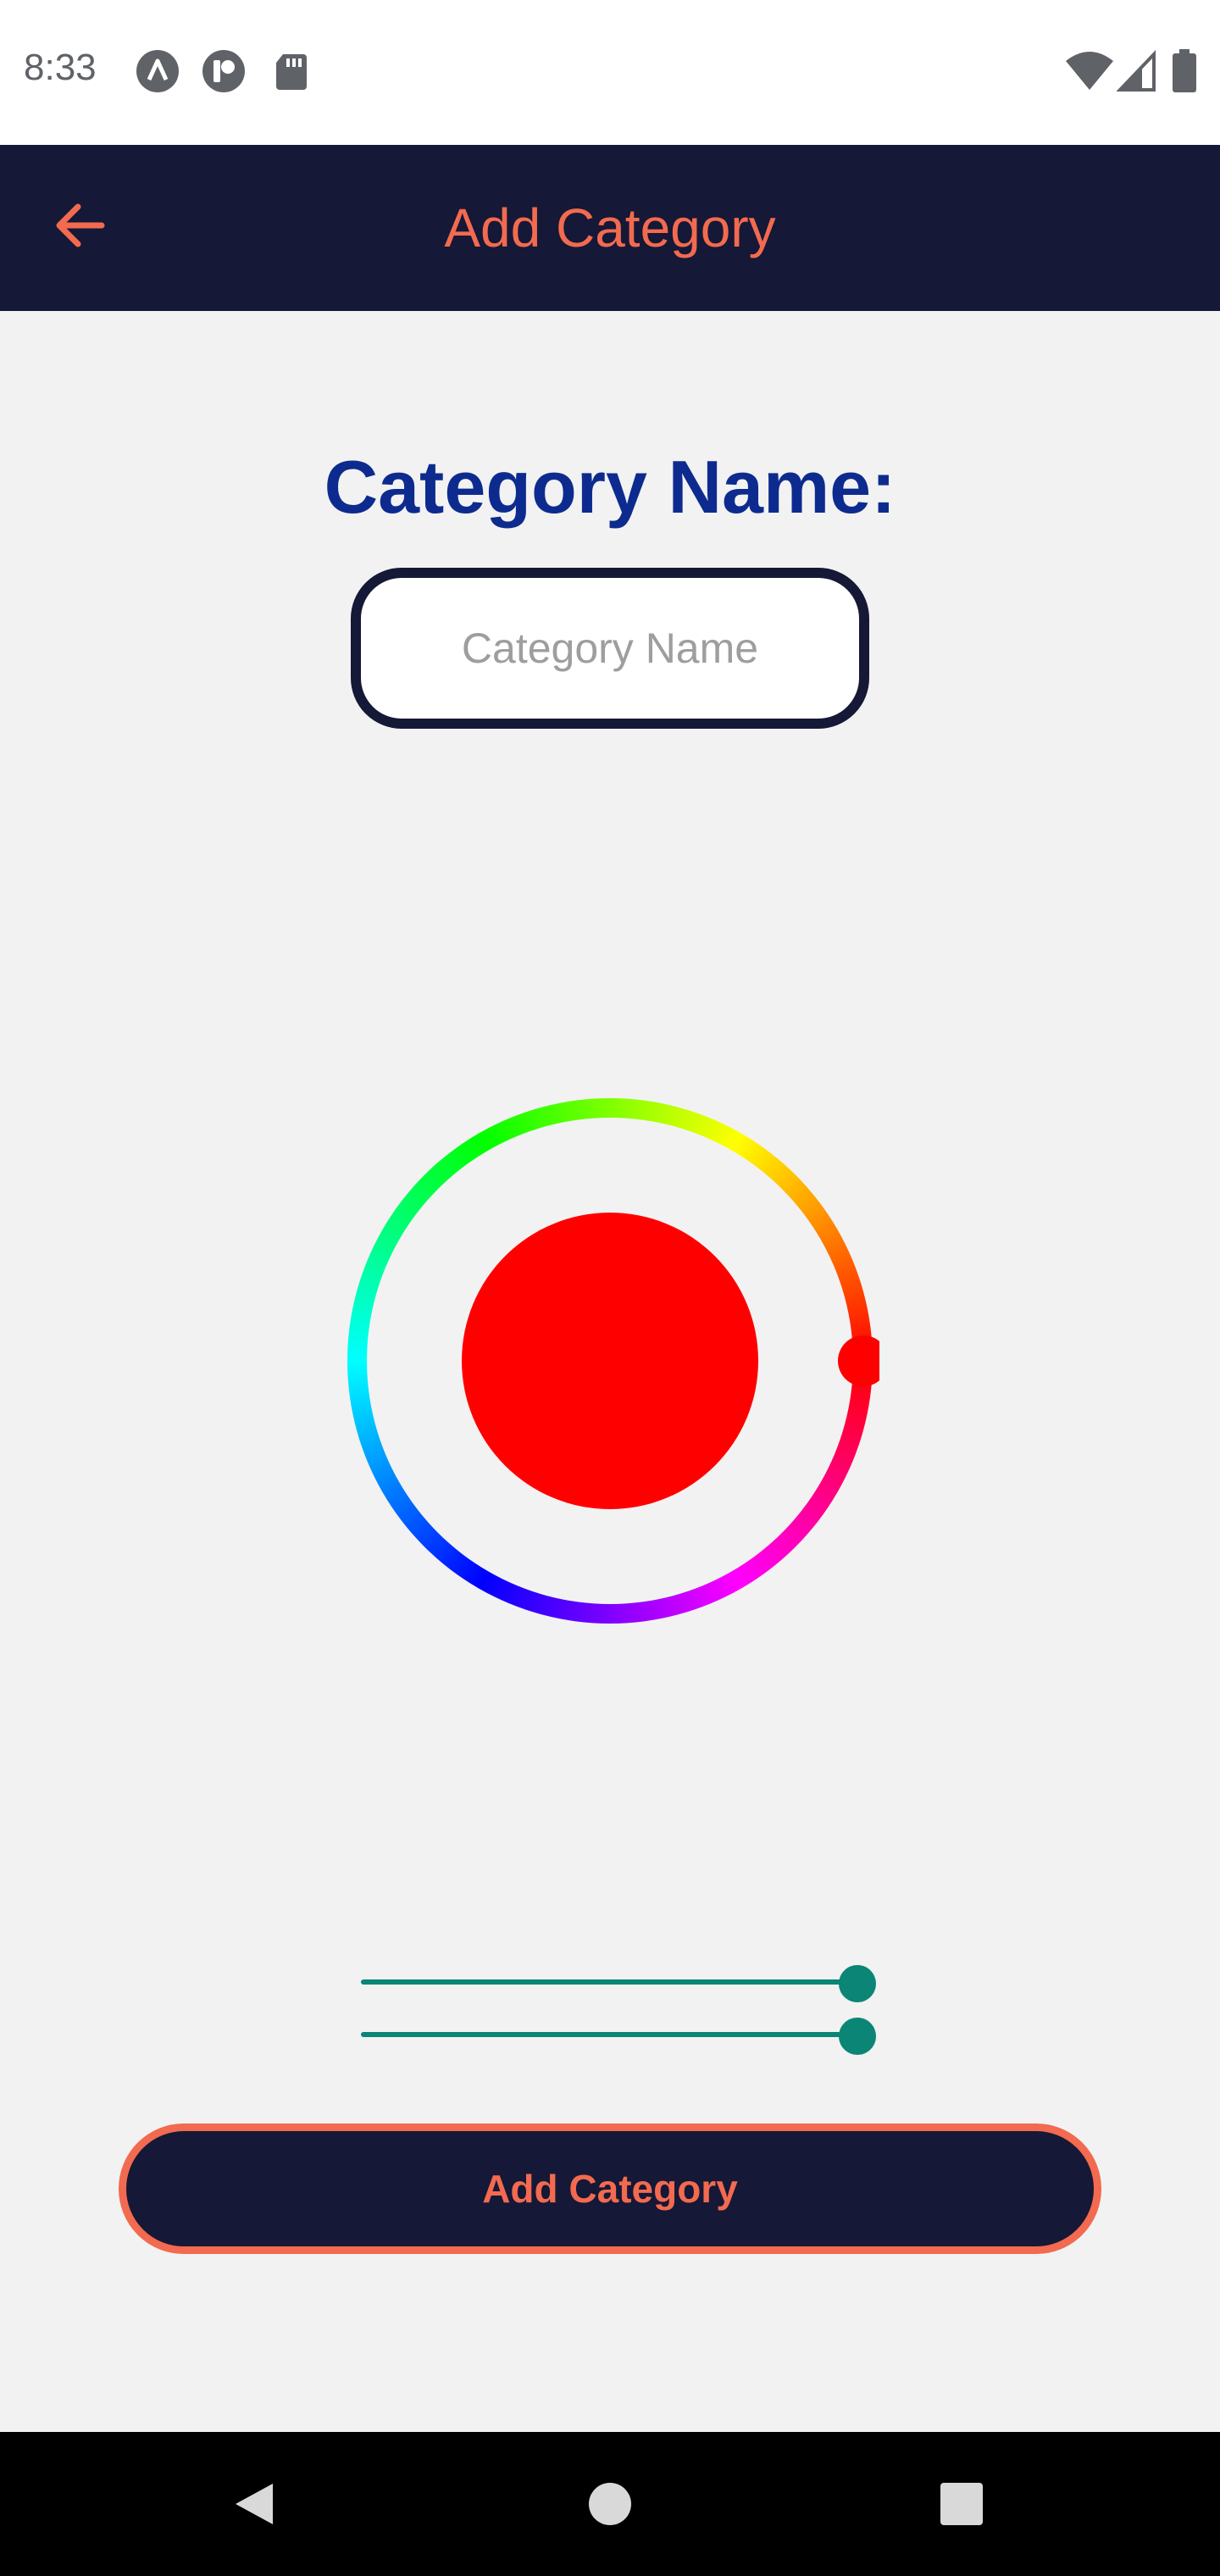  I want to click on status-time: 8:33, so click(60, 67).